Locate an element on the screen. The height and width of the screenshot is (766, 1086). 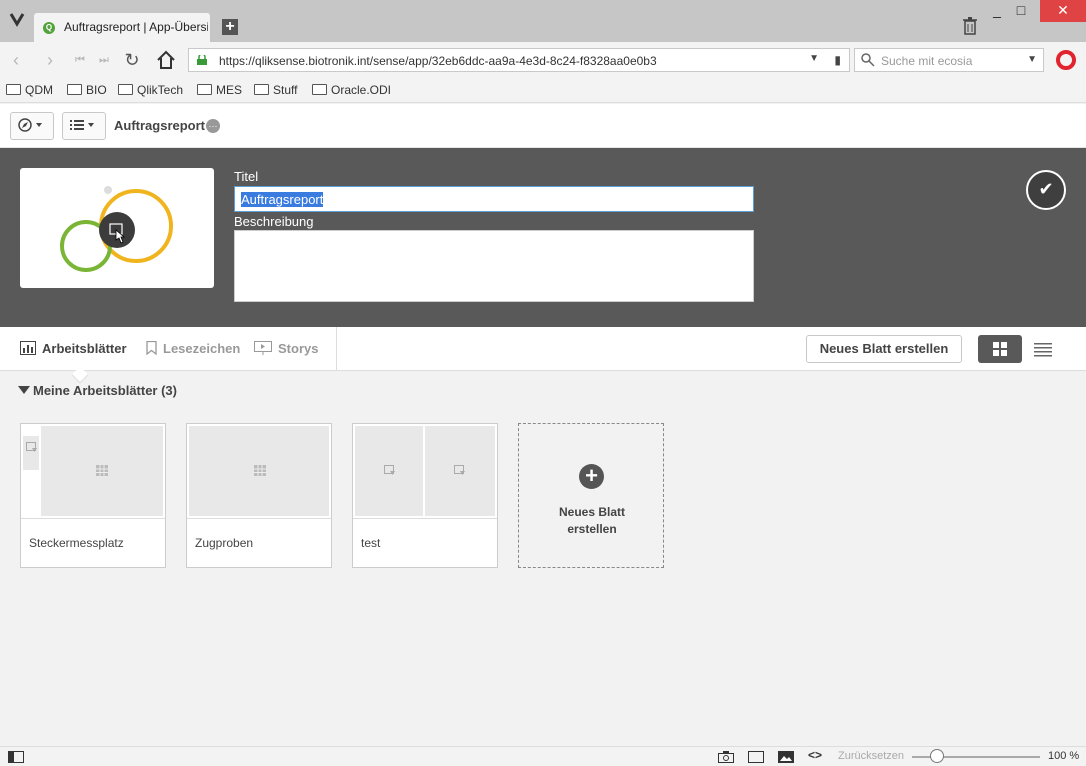
tab-stories: Storys is located at coordinates (286, 348).